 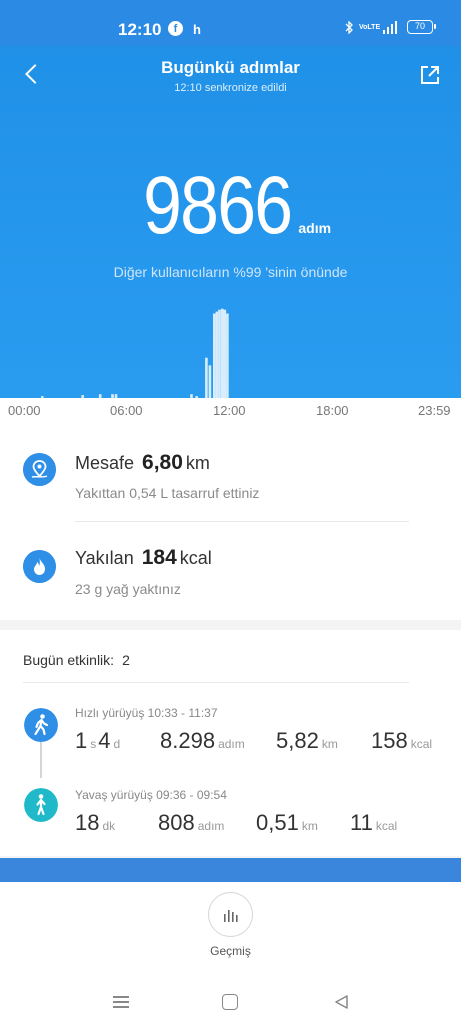 What do you see at coordinates (373, 823) in the screenshot?
I see `activity-calories: 11 kcal` at bounding box center [373, 823].